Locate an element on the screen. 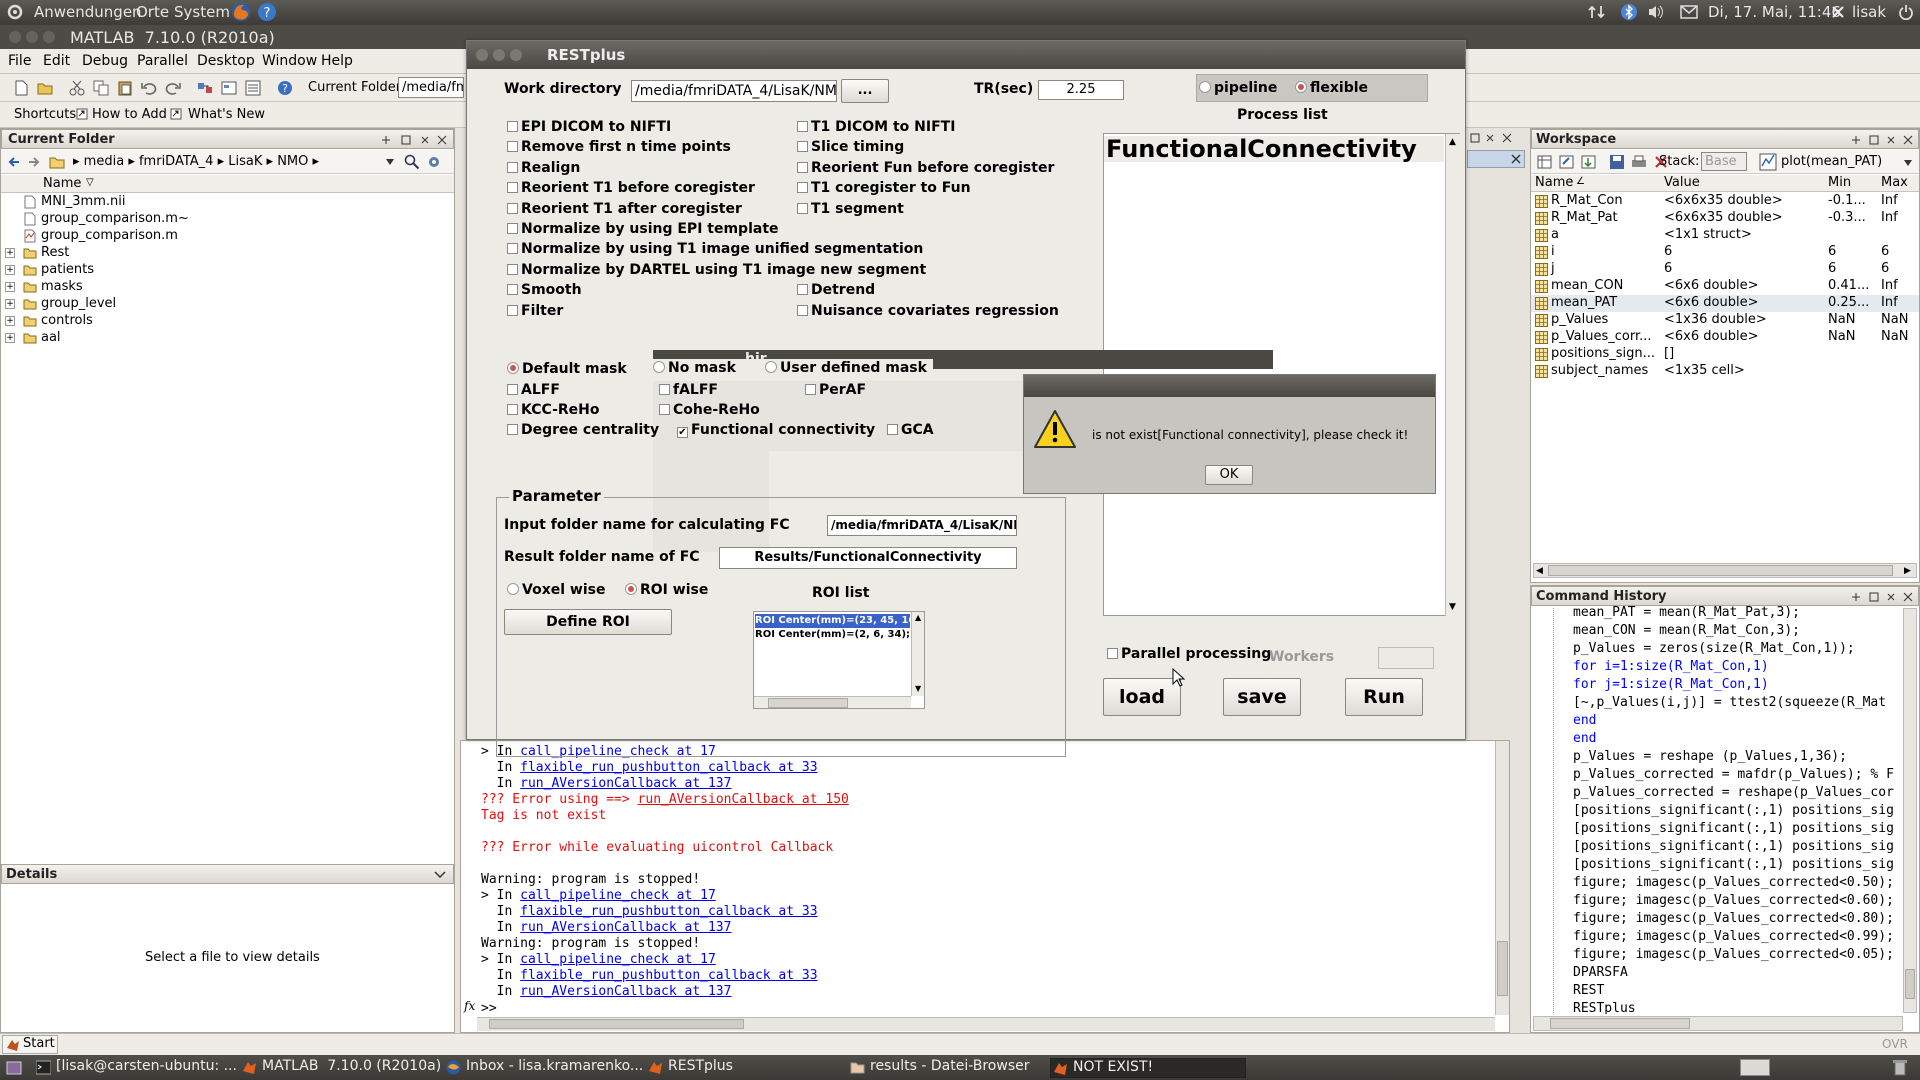 The image size is (1920, 1080). col-min: Min is located at coordinates (1839, 182).